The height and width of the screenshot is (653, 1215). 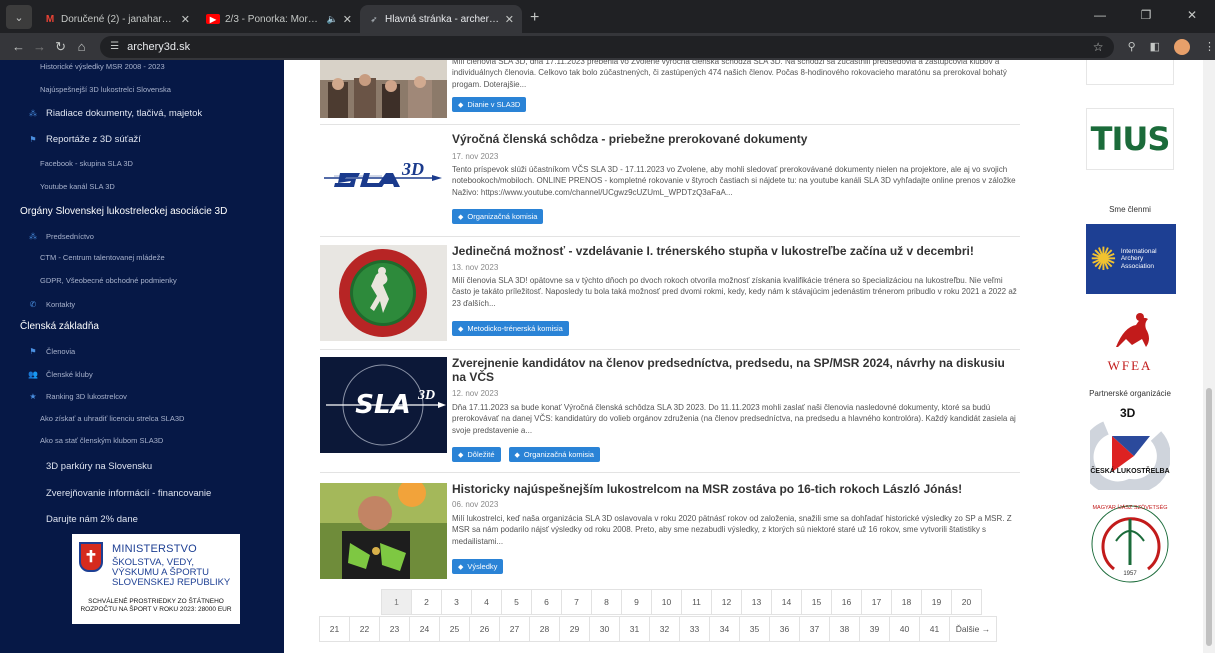 I want to click on sidebar-item: ⁂ Predsedníctvo, so click(x=61, y=236).